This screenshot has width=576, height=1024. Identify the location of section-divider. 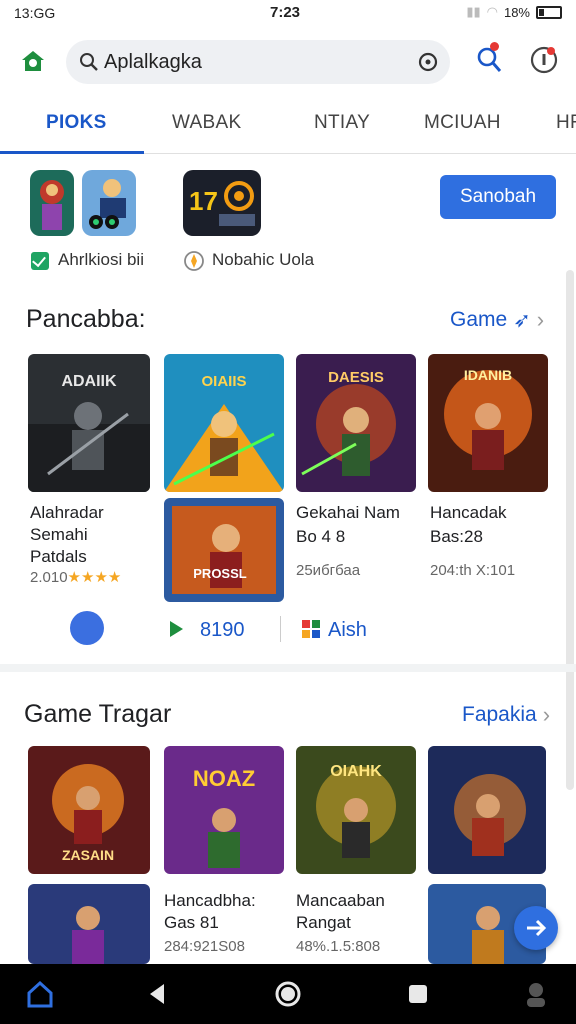
(288, 668).